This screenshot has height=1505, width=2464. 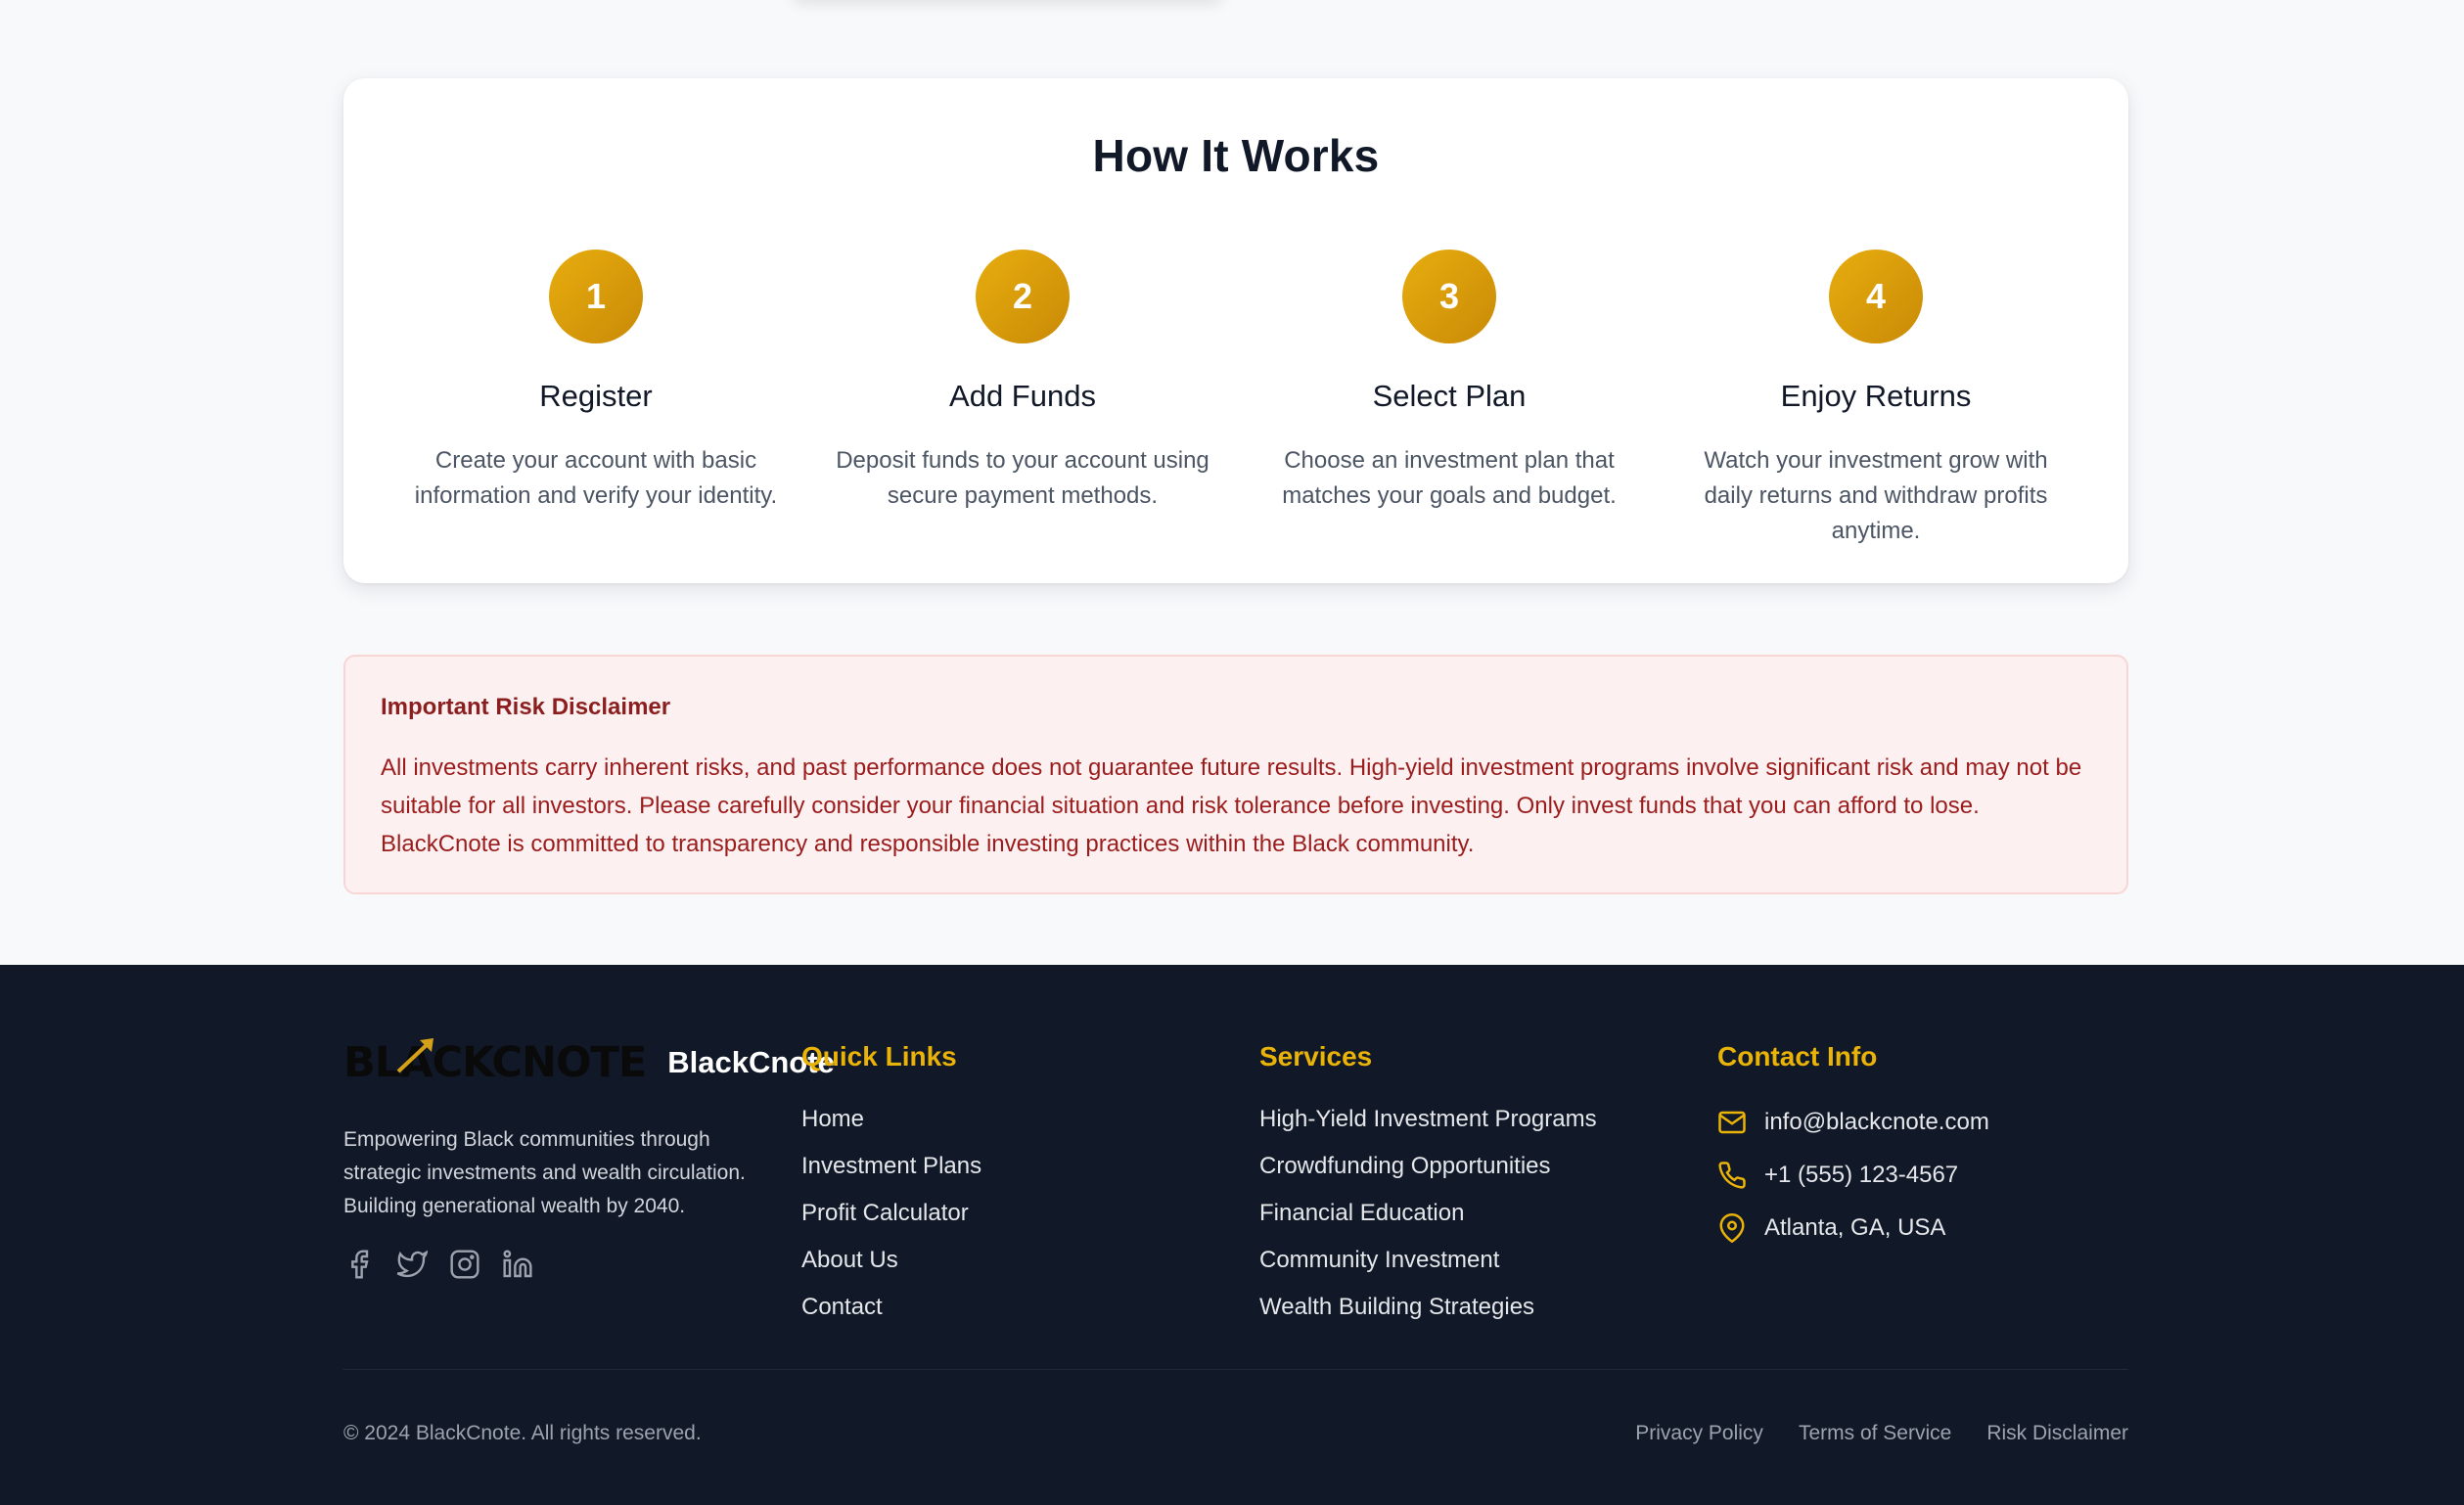 What do you see at coordinates (1449, 296) in the screenshot?
I see `step-number-badge: 3` at bounding box center [1449, 296].